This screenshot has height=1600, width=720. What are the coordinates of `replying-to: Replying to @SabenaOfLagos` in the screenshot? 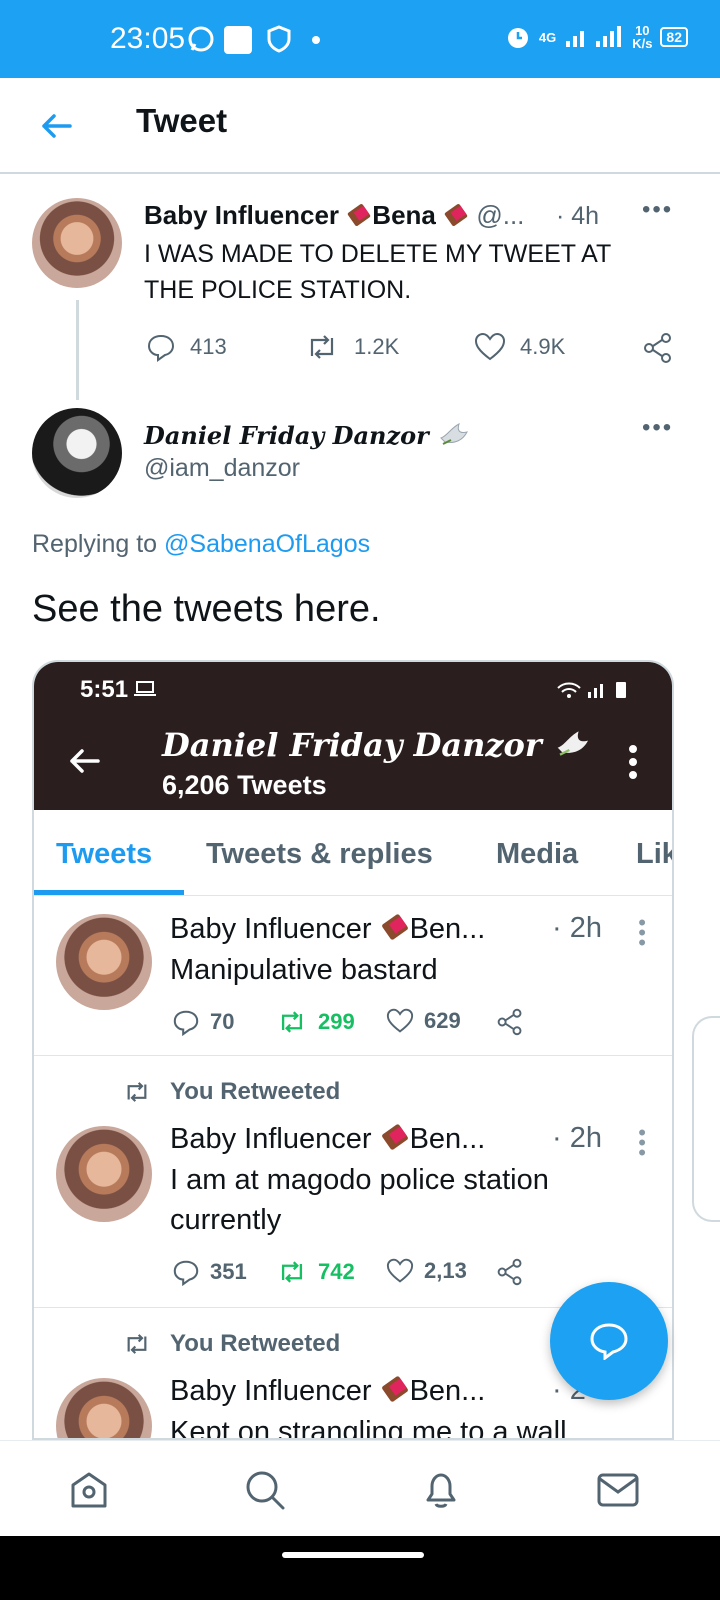 It's located at (201, 544).